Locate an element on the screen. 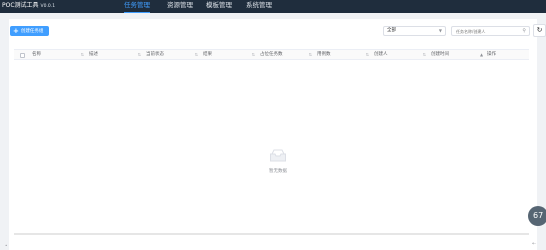  nav-item-resources: 资源管理 is located at coordinates (180, 7).